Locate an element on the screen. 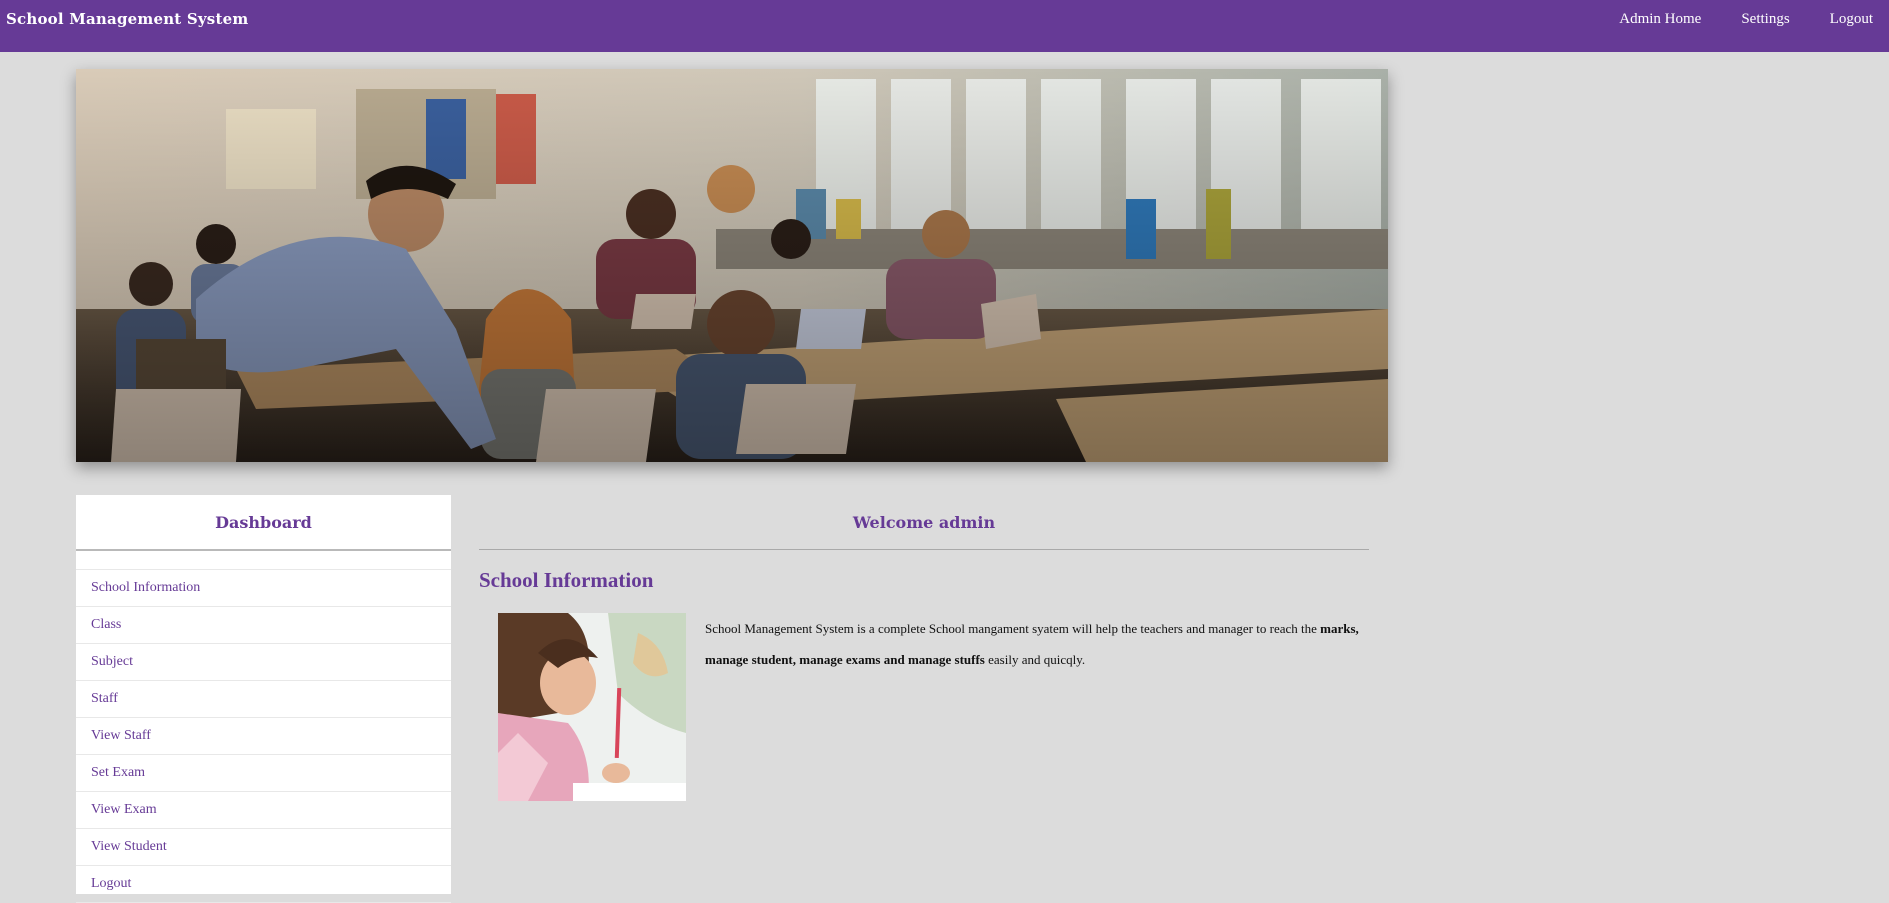 This screenshot has width=1889, height=903. top-nav-links: Admin Home Settings Logout is located at coordinates (1744, 20).